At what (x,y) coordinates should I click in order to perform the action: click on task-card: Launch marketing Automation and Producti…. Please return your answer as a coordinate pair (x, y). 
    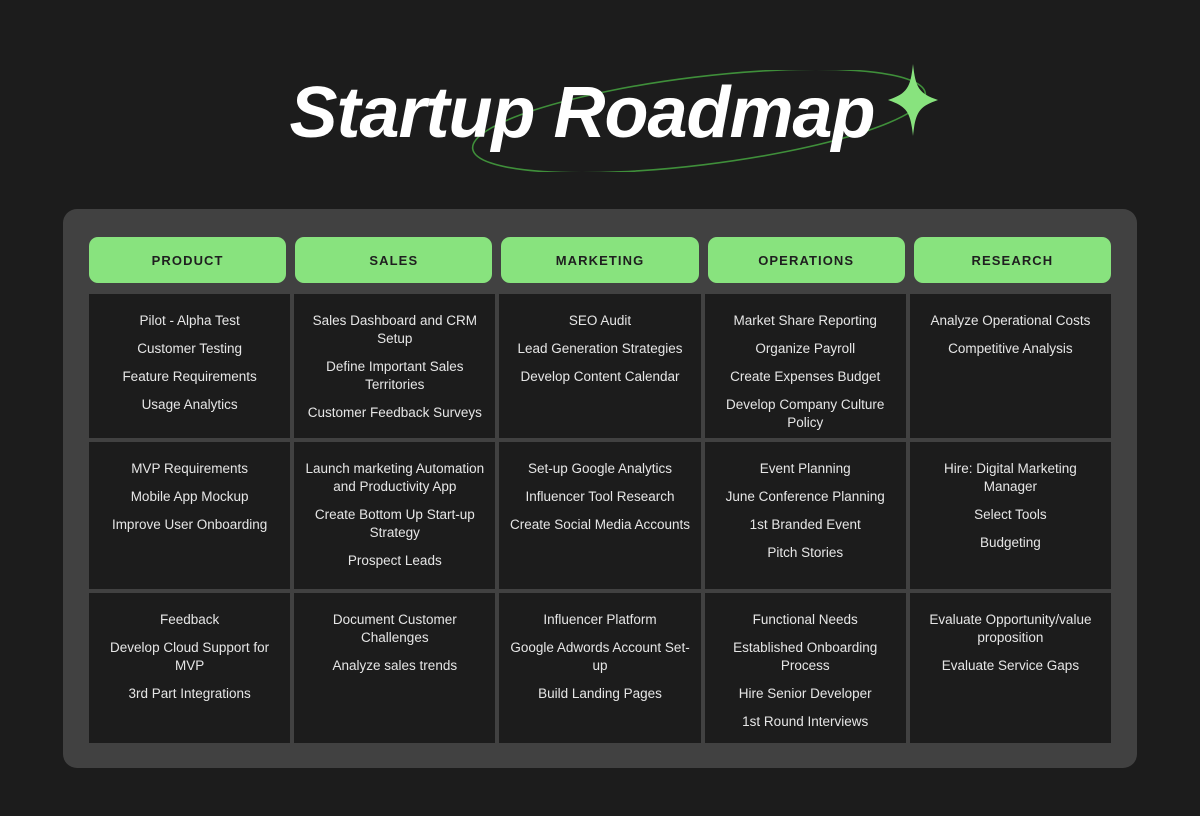
    Looking at the image, I should click on (395, 515).